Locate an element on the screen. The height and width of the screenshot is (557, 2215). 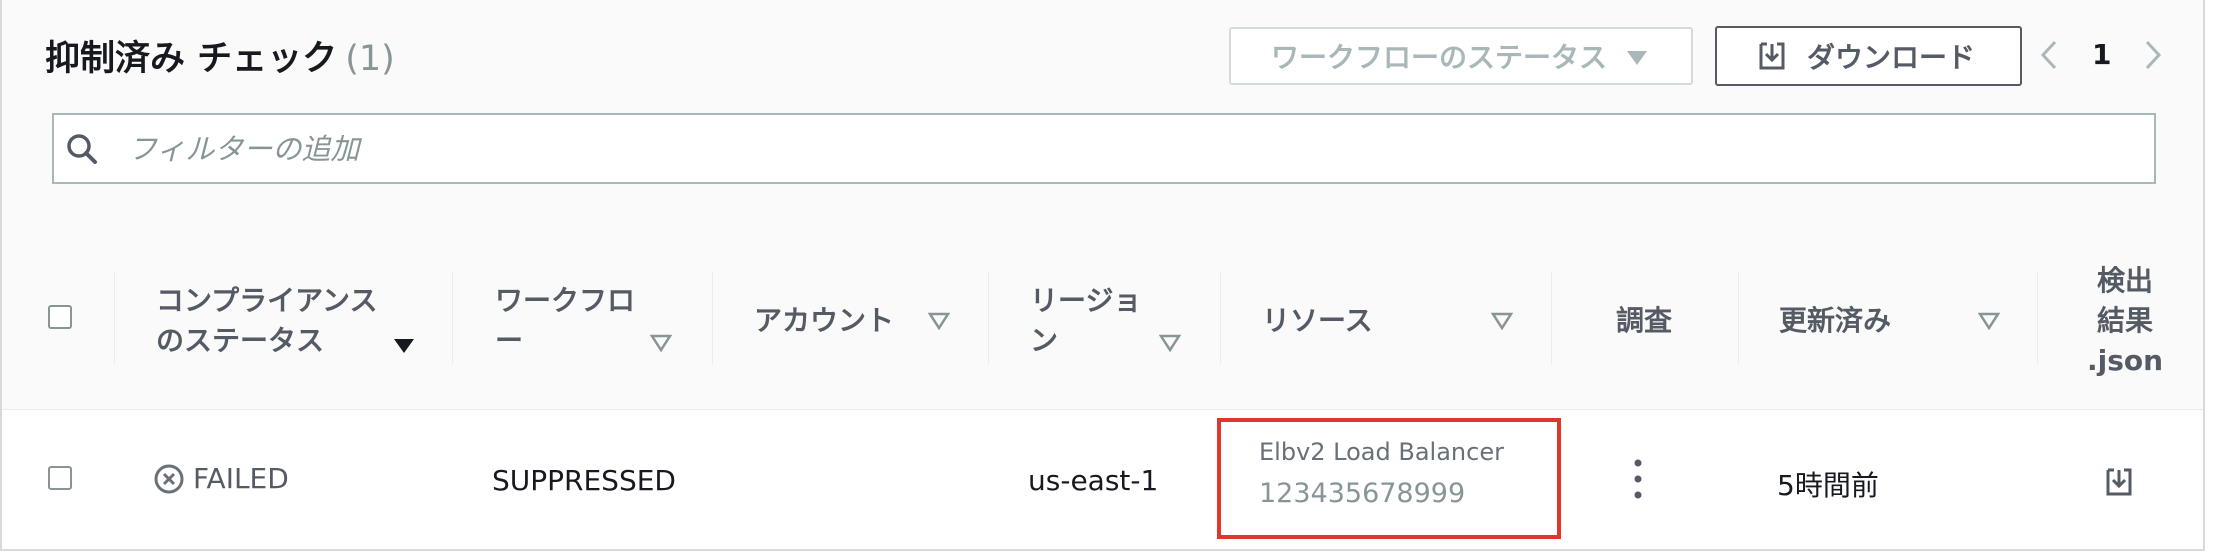
column-header-updated: 更新済み is located at coordinates (1835, 320).